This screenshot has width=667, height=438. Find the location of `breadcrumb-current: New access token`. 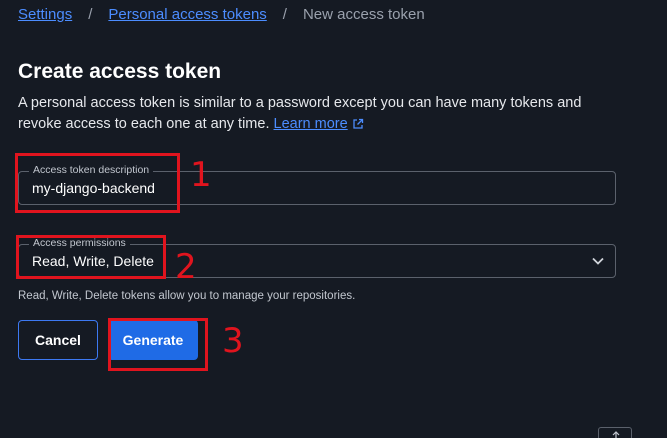

breadcrumb-current: New access token is located at coordinates (363, 14).